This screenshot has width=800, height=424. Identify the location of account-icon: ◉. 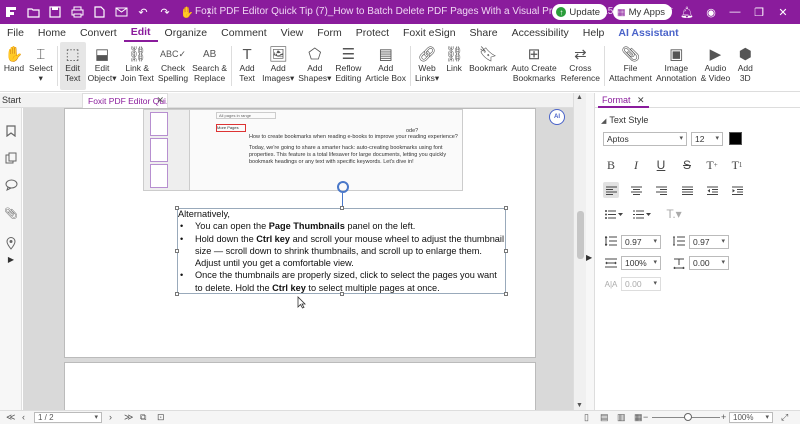
(711, 12).